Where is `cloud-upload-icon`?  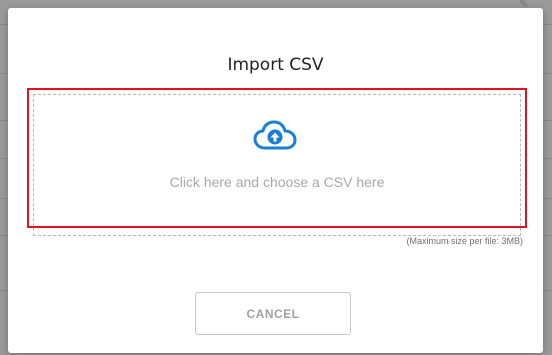
cloud-upload-icon is located at coordinates (275, 135).